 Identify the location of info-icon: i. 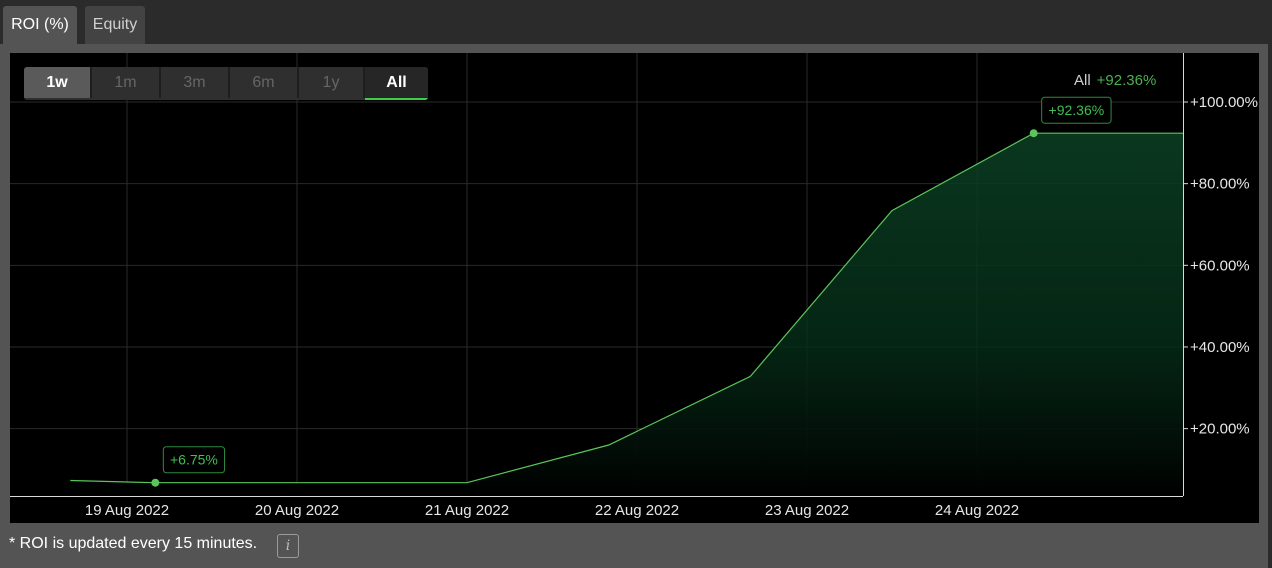
(288, 546).